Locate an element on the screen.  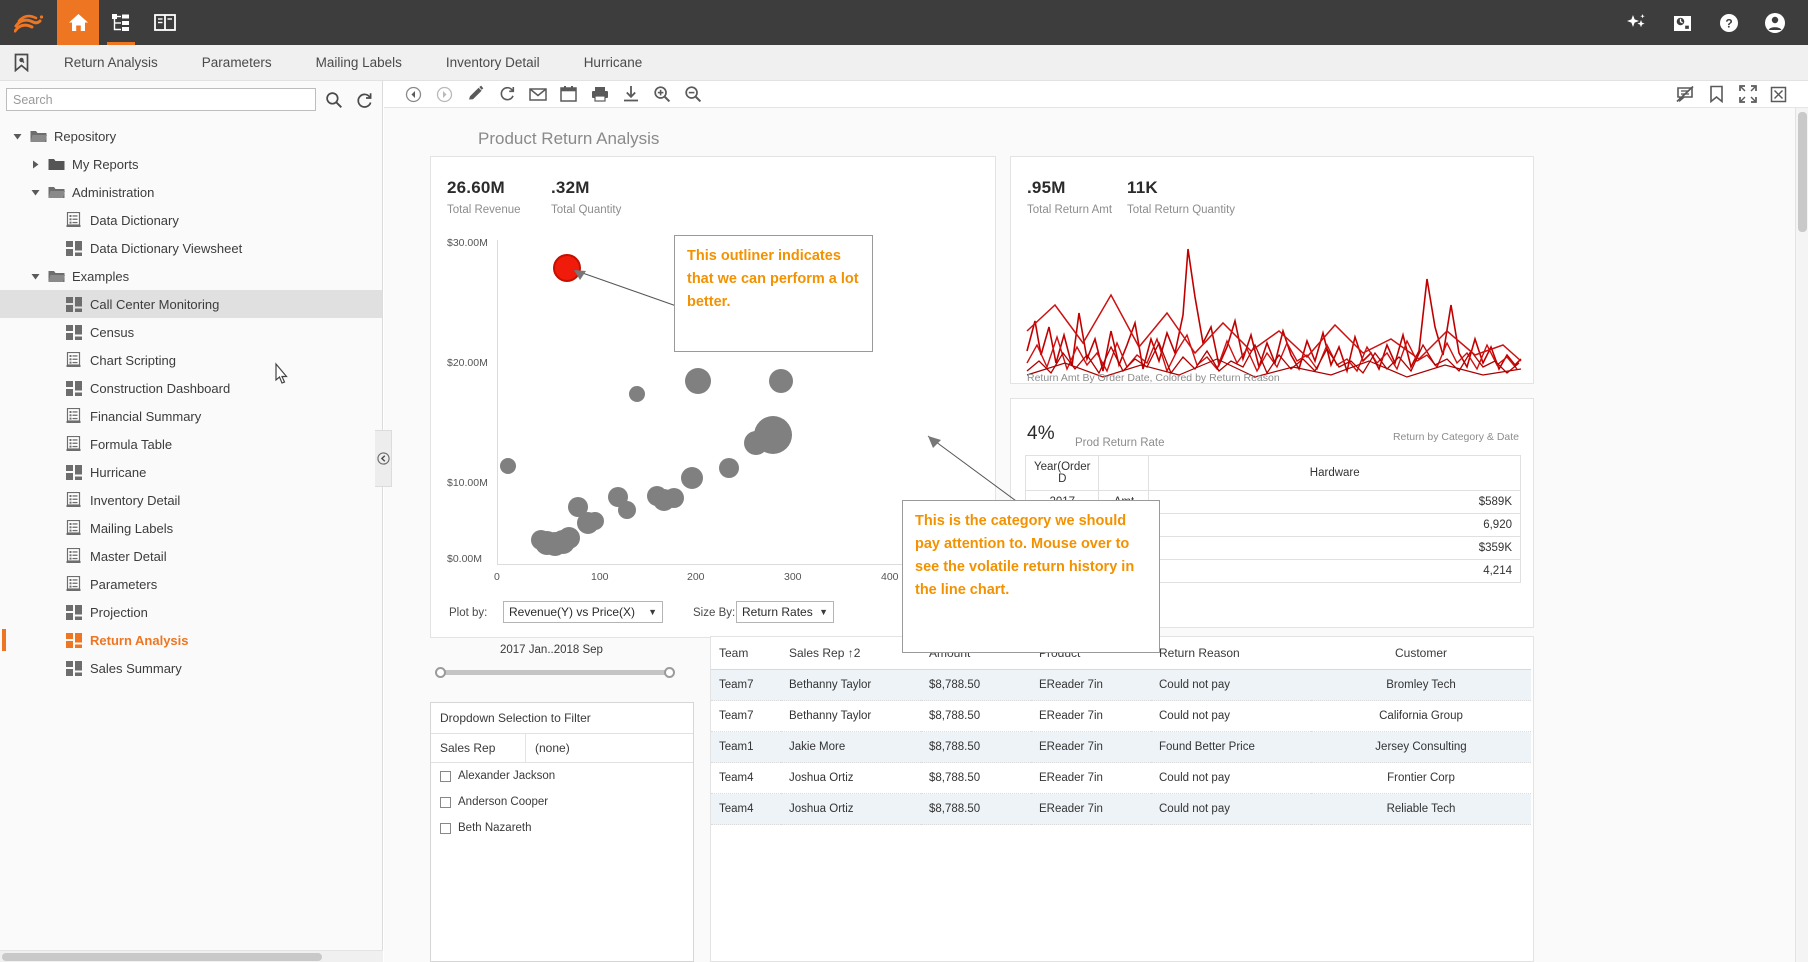
date-range-slider: 2017 Jan..2018 Sep is located at coordinates (556, 664).